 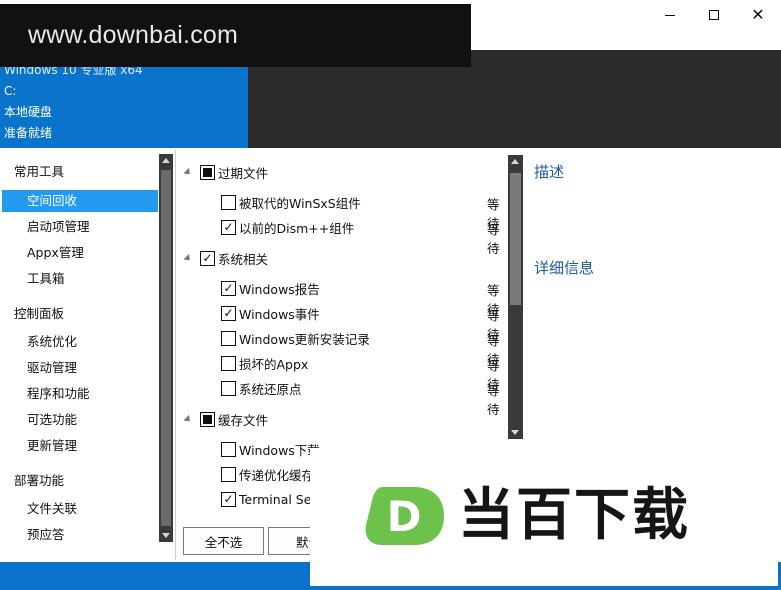 What do you see at coordinates (243, 259) in the screenshot?
I see `category-label: 系统相关` at bounding box center [243, 259].